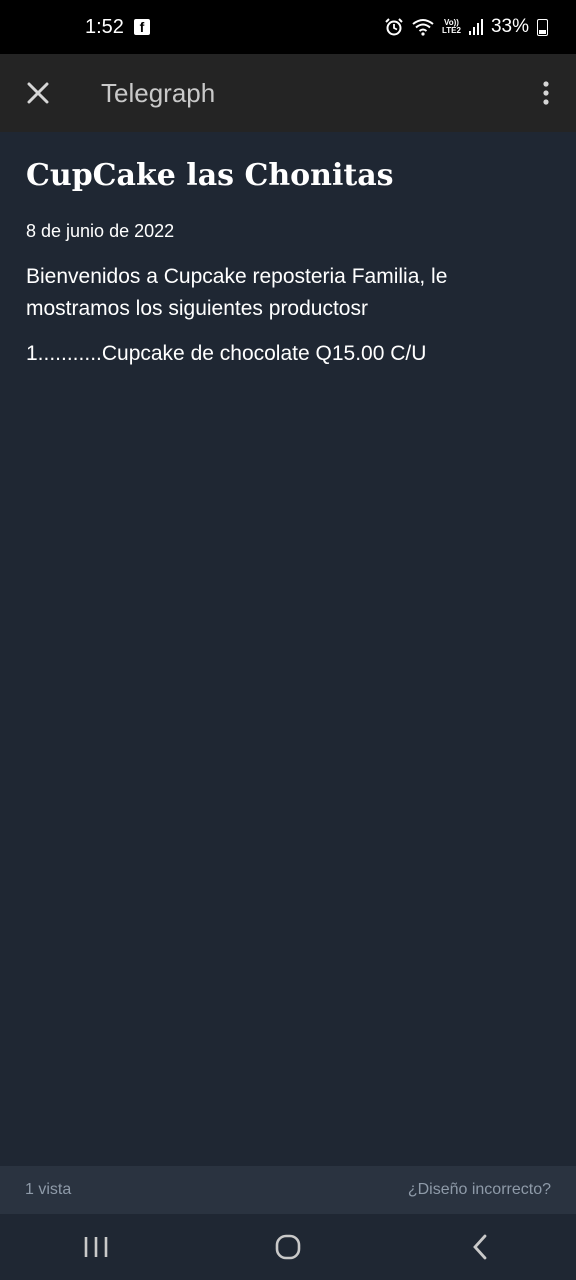 This screenshot has height=1280, width=576. I want to click on close-icon, so click(38, 93).